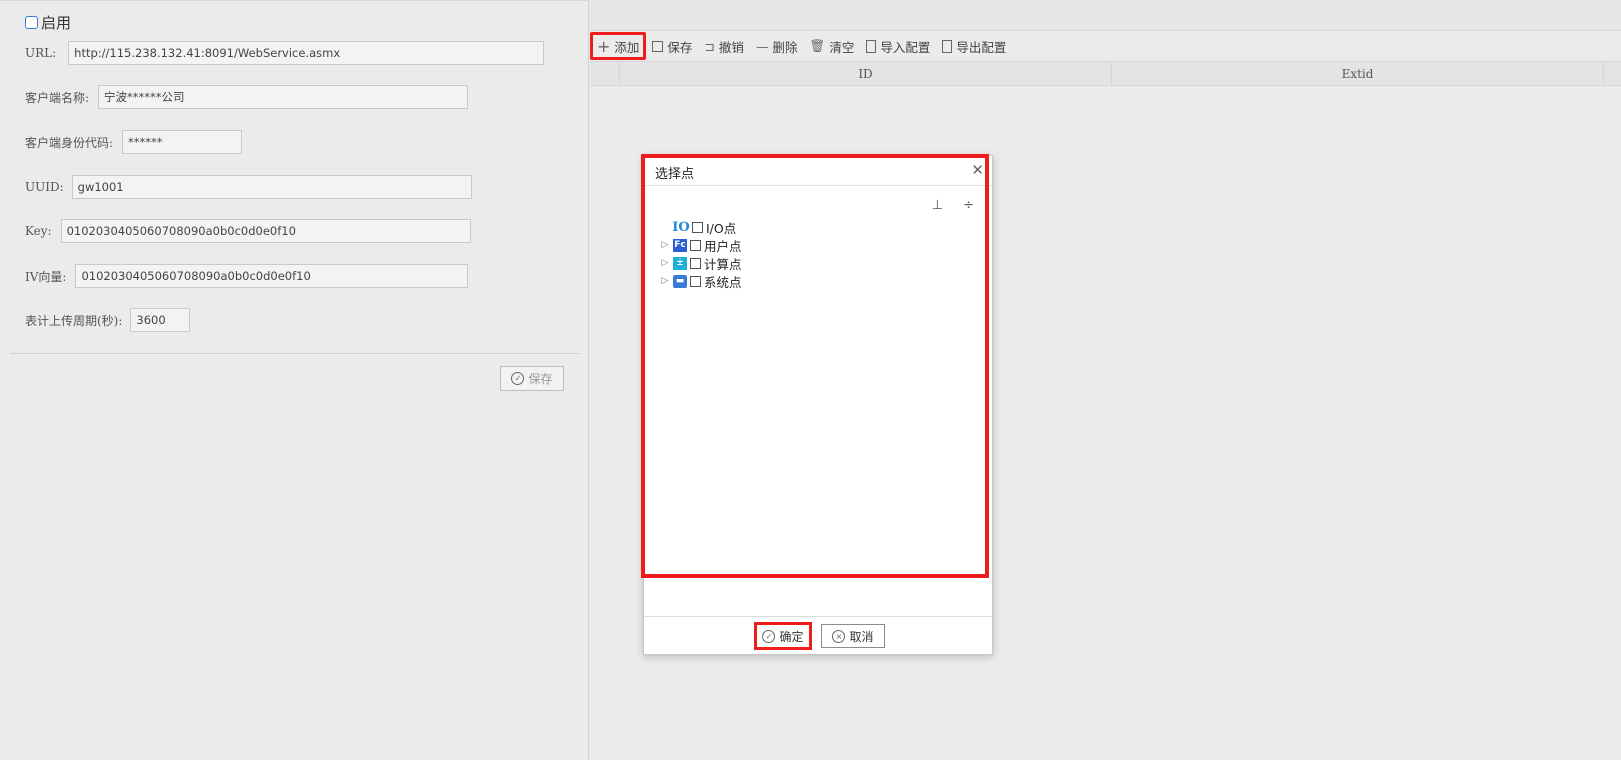  What do you see at coordinates (681, 227) in the screenshot?
I see `io-icon: IO` at bounding box center [681, 227].